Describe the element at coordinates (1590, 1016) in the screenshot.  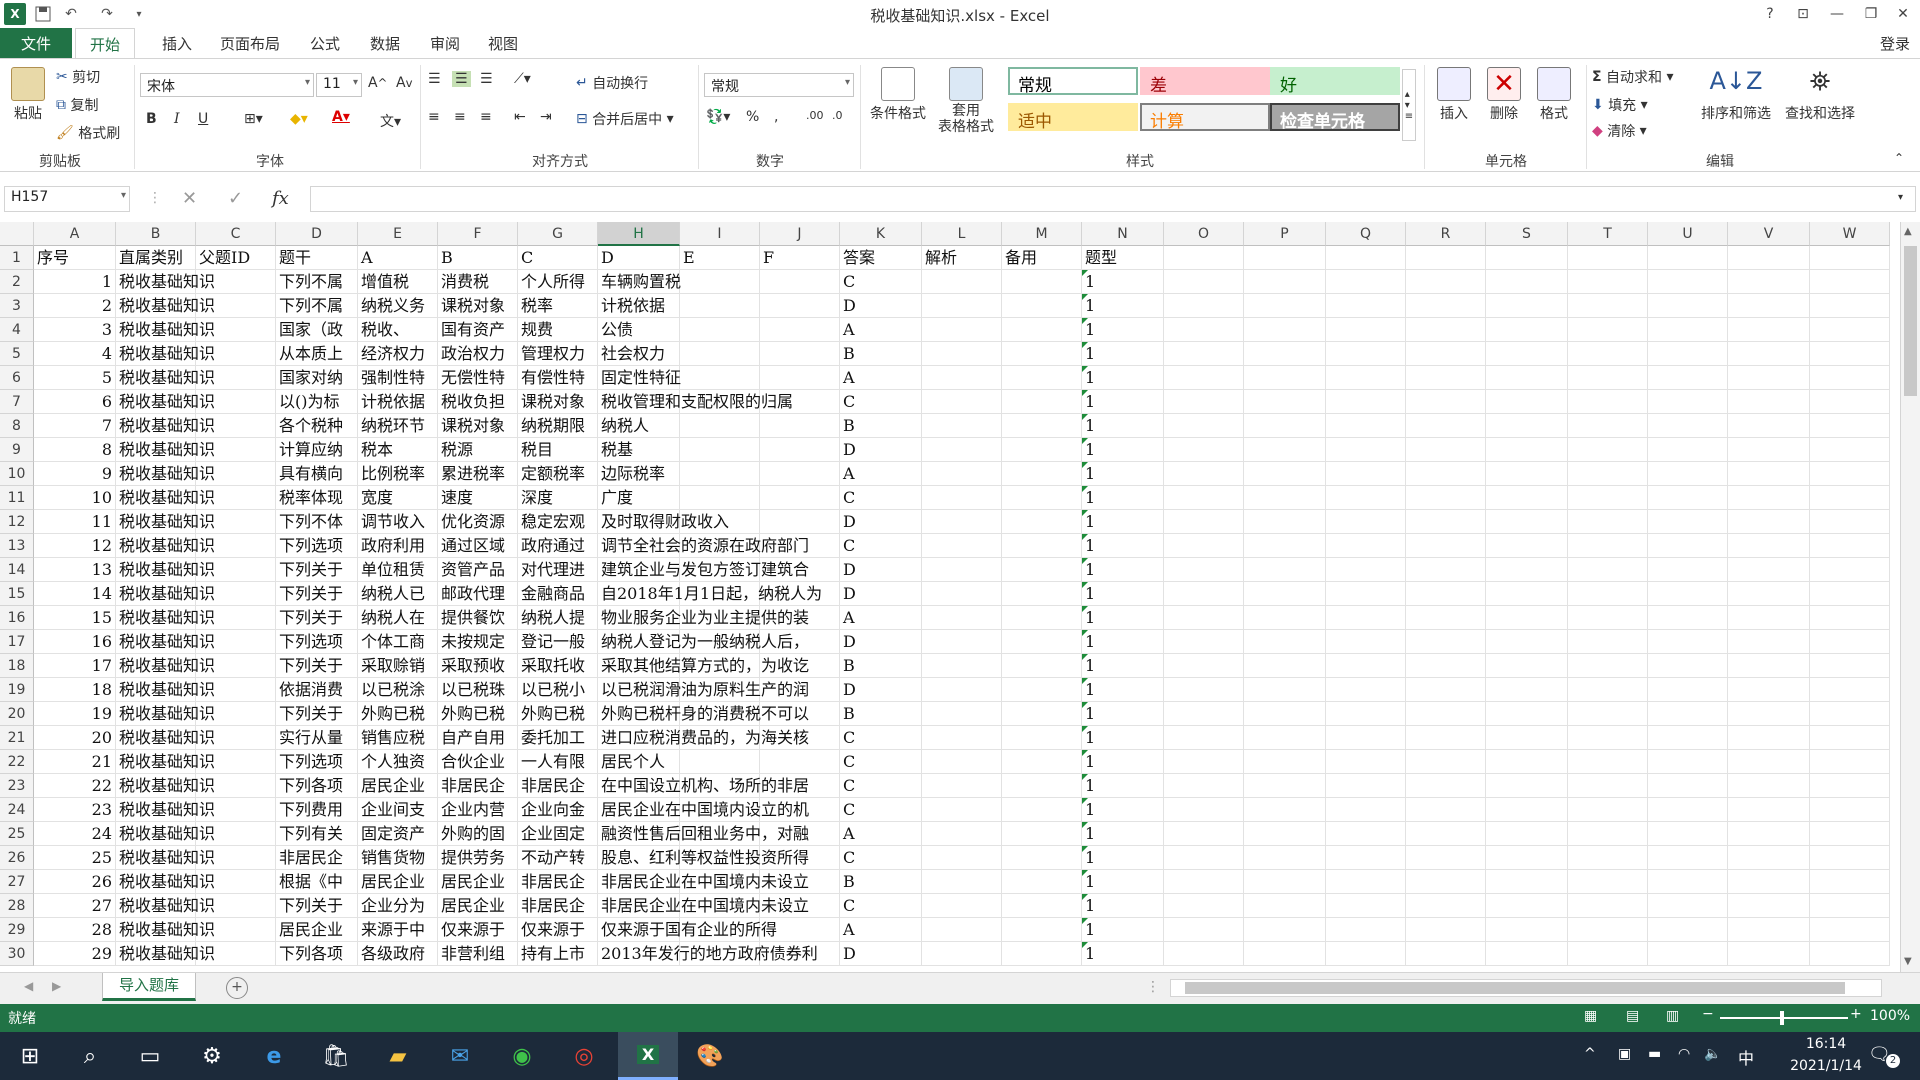
I see `normal-view-icon: ▦` at that location.